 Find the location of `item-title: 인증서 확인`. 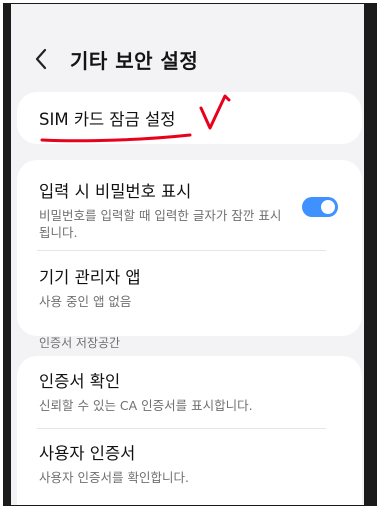

item-title: 인증서 확인 is located at coordinates (80, 381).